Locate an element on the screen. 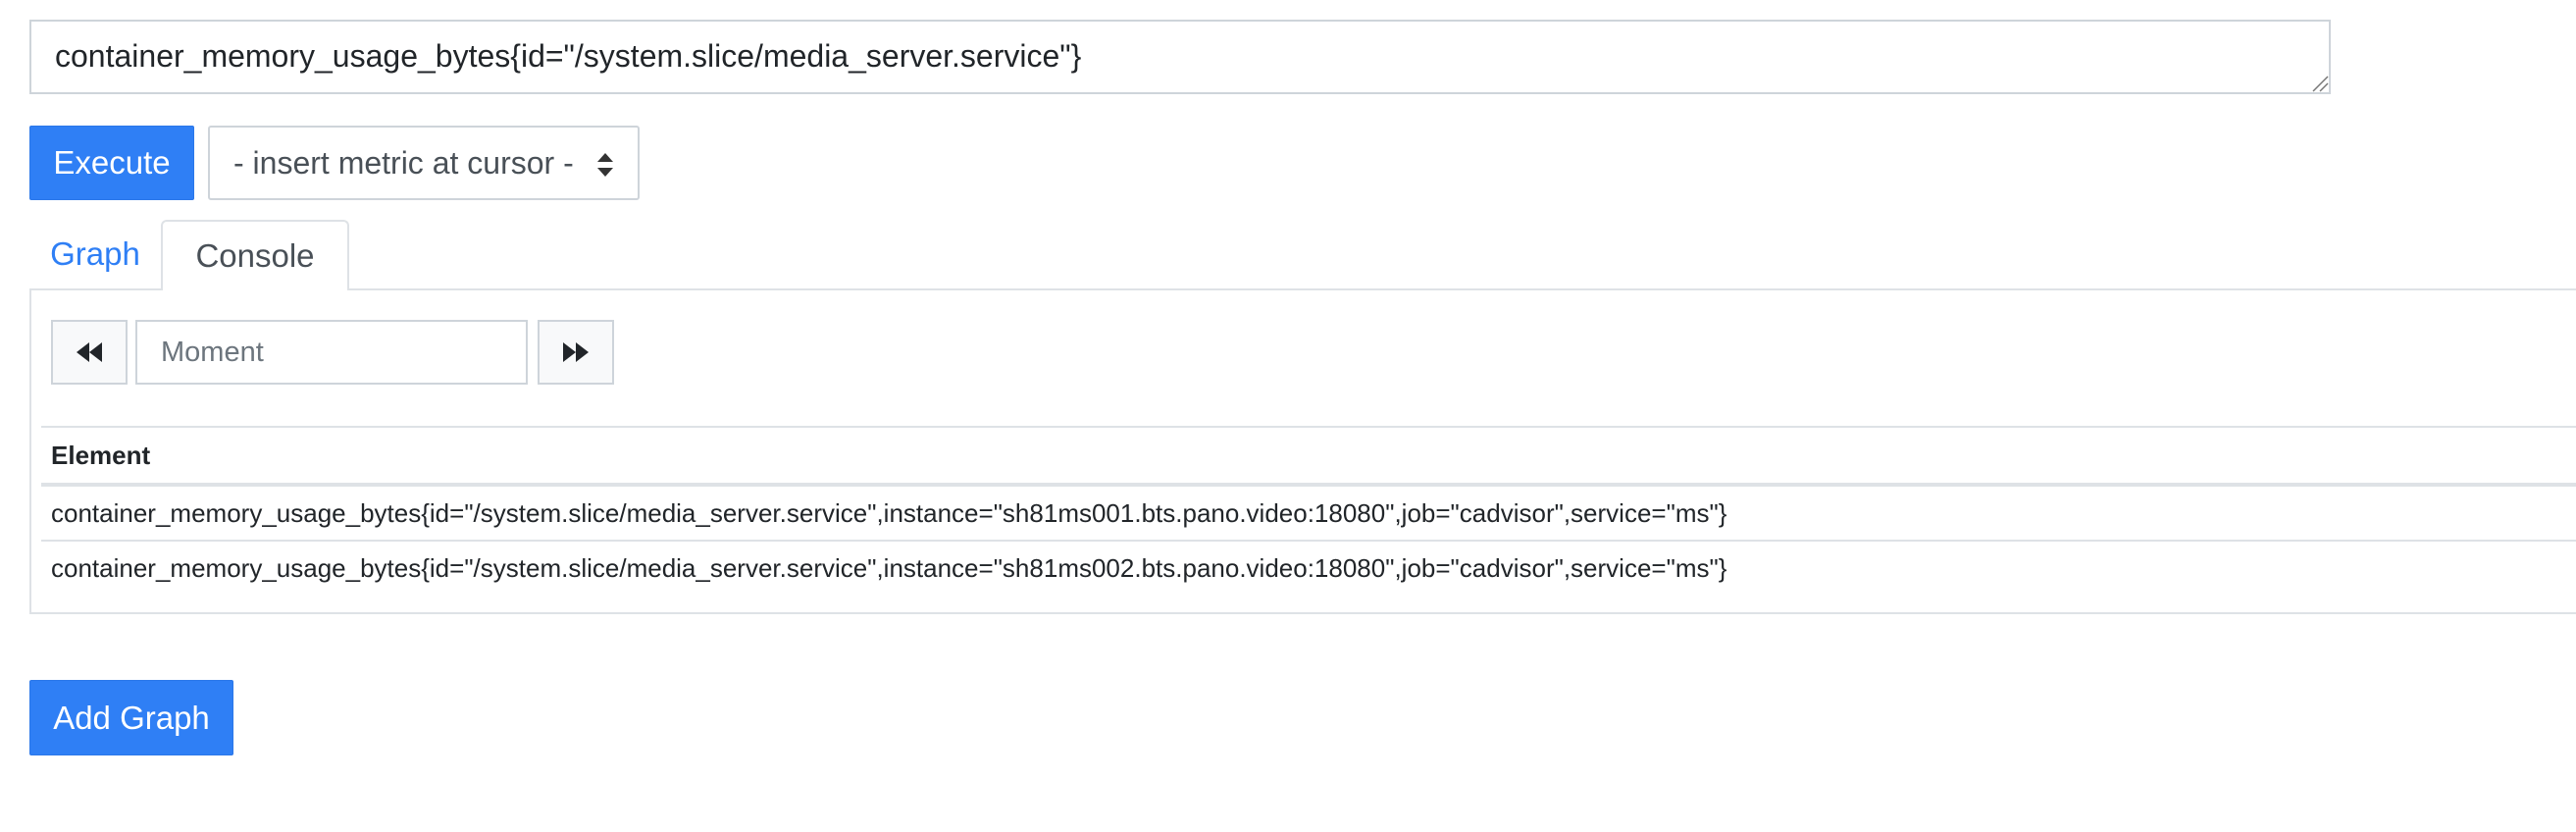 The height and width of the screenshot is (832, 2576). time-back-button is located at coordinates (89, 352).